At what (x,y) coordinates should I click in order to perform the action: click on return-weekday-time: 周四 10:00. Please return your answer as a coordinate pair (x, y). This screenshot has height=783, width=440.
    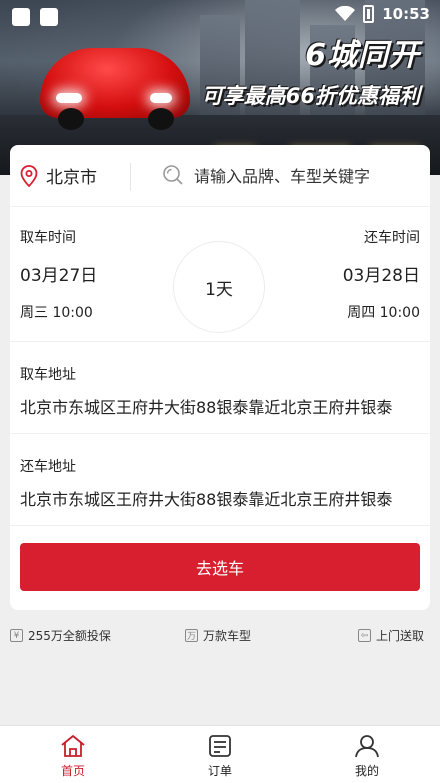
    Looking at the image, I should click on (383, 312).